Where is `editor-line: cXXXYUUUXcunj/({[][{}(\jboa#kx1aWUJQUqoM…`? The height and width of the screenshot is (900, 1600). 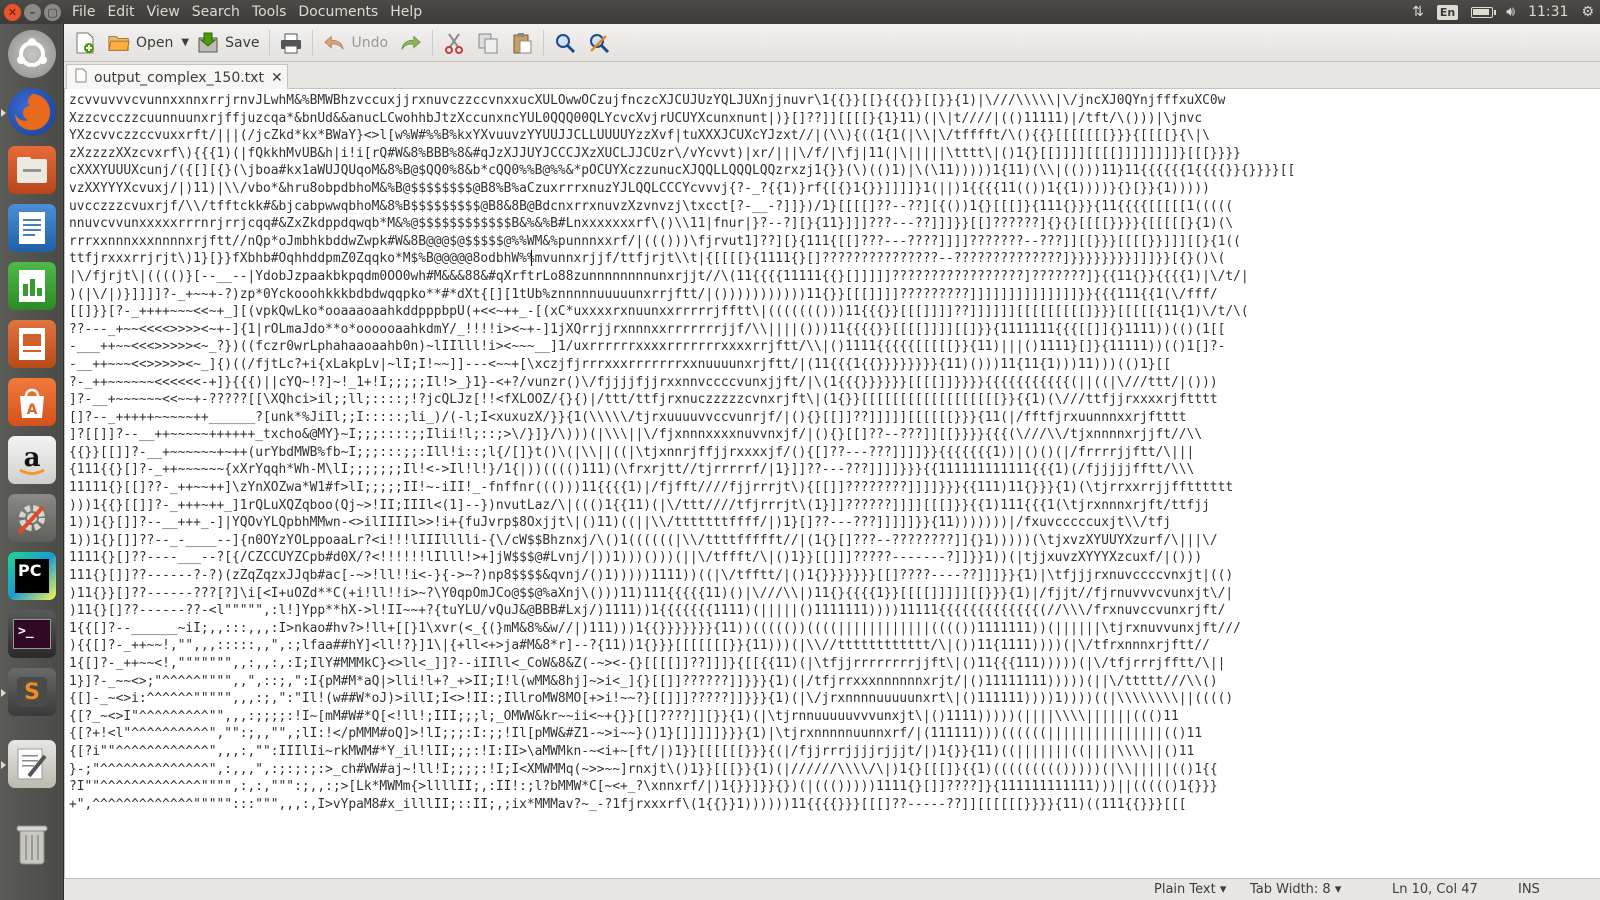
editor-line: cXXXYUUUXcunj/({[][{}(\jboa#kx1aWUJQUqoM… is located at coordinates (682, 171).